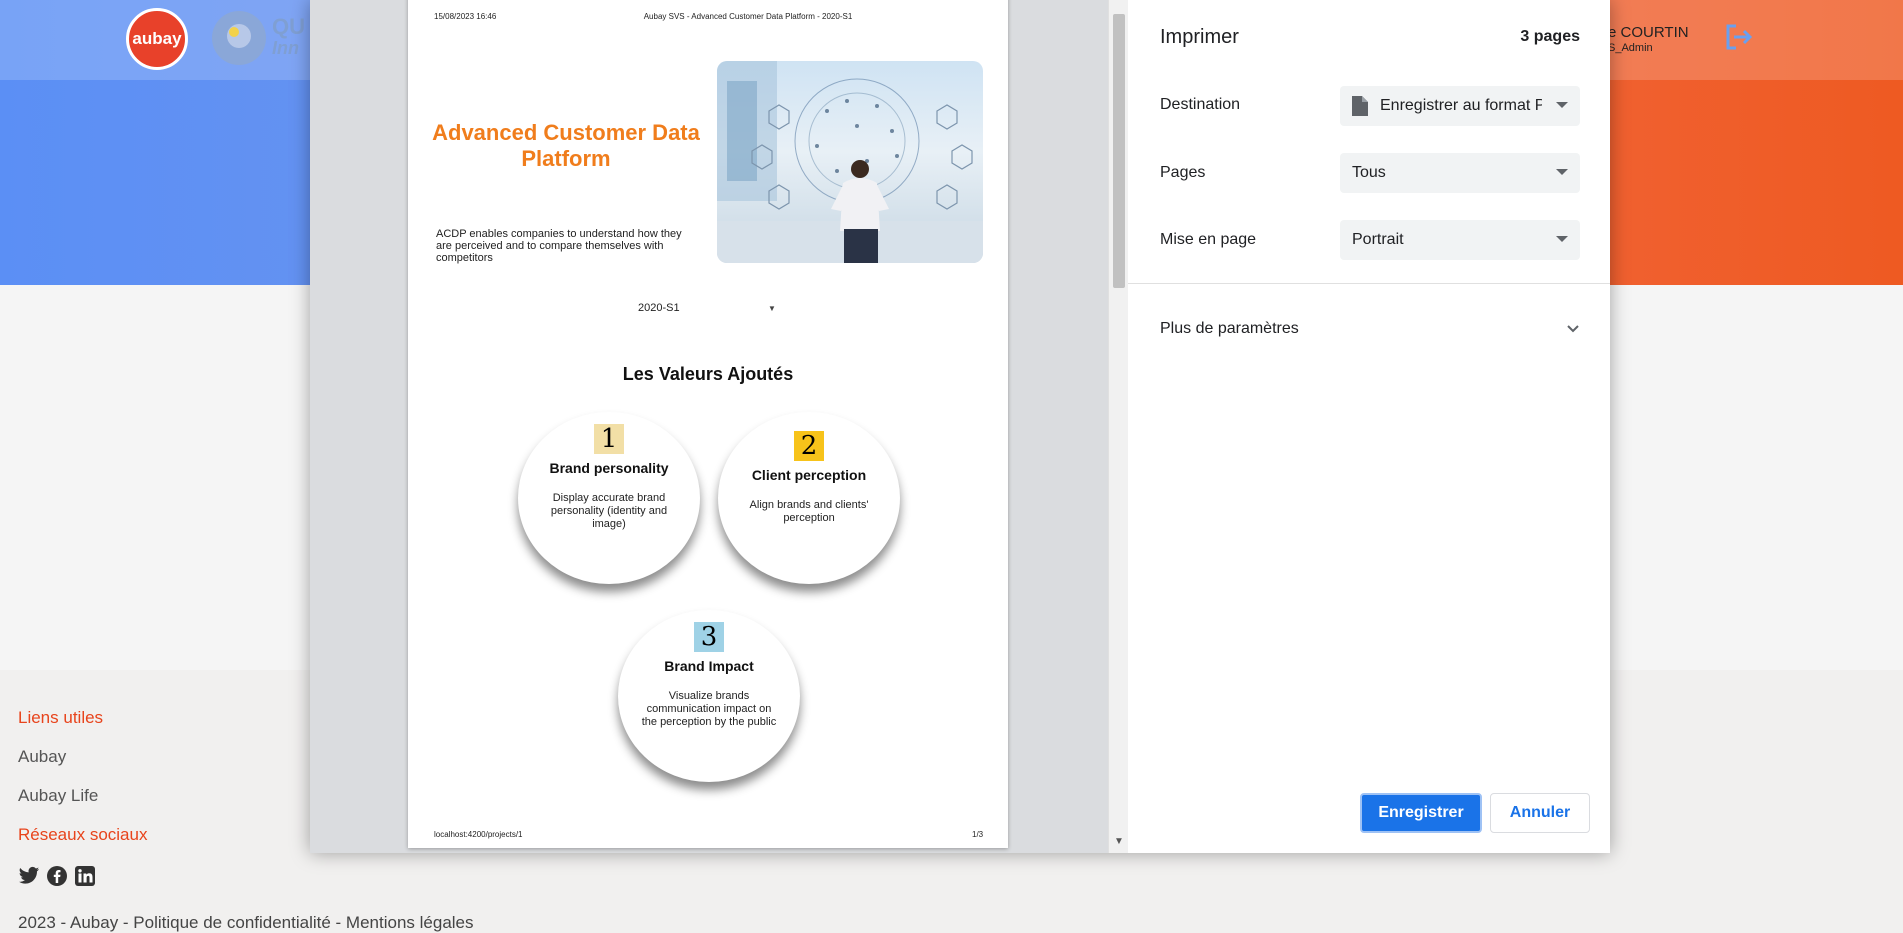 The width and height of the screenshot is (1903, 933). Describe the element at coordinates (1460, 173) in the screenshot. I see `pages-select: Tous` at that location.